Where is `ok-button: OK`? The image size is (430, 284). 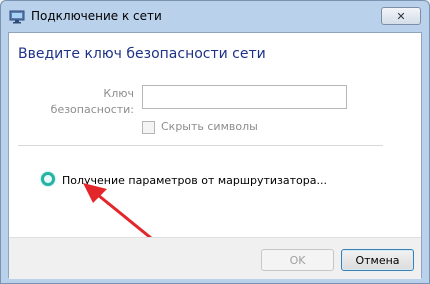 ok-button: OK is located at coordinates (297, 260).